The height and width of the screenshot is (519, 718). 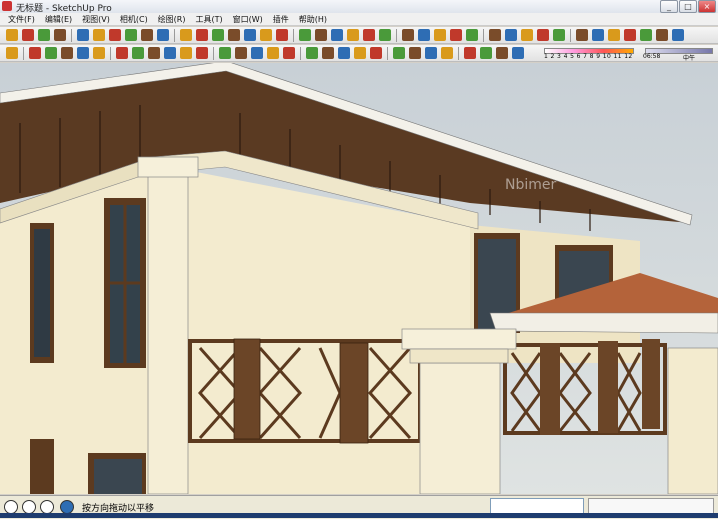 What do you see at coordinates (679, 54) in the screenshot?
I see `shadow-time-slider: 06:58 中午` at bounding box center [679, 54].